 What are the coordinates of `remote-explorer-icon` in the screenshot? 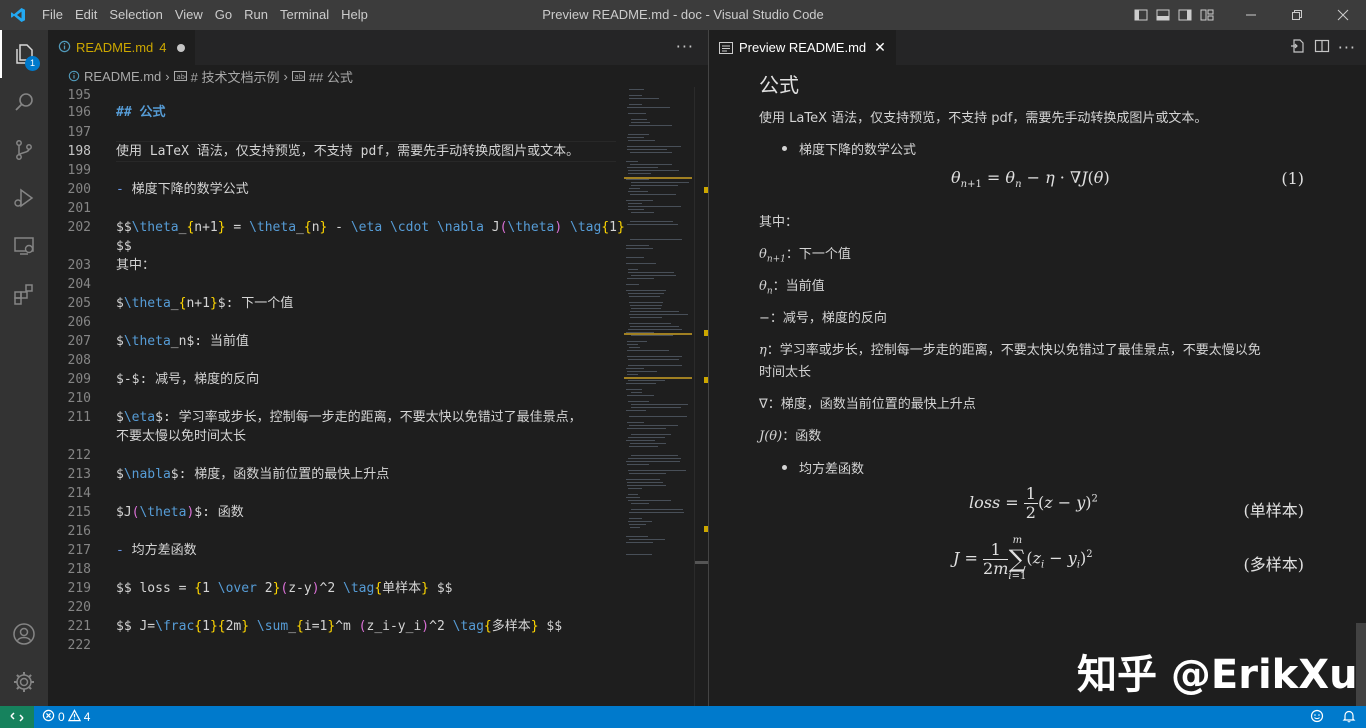 It's located at (24, 246).